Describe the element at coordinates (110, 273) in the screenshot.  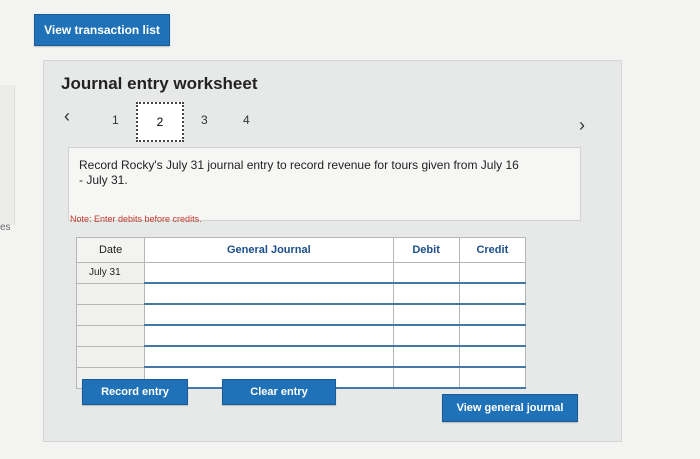
I see `date-cell: July 31` at that location.